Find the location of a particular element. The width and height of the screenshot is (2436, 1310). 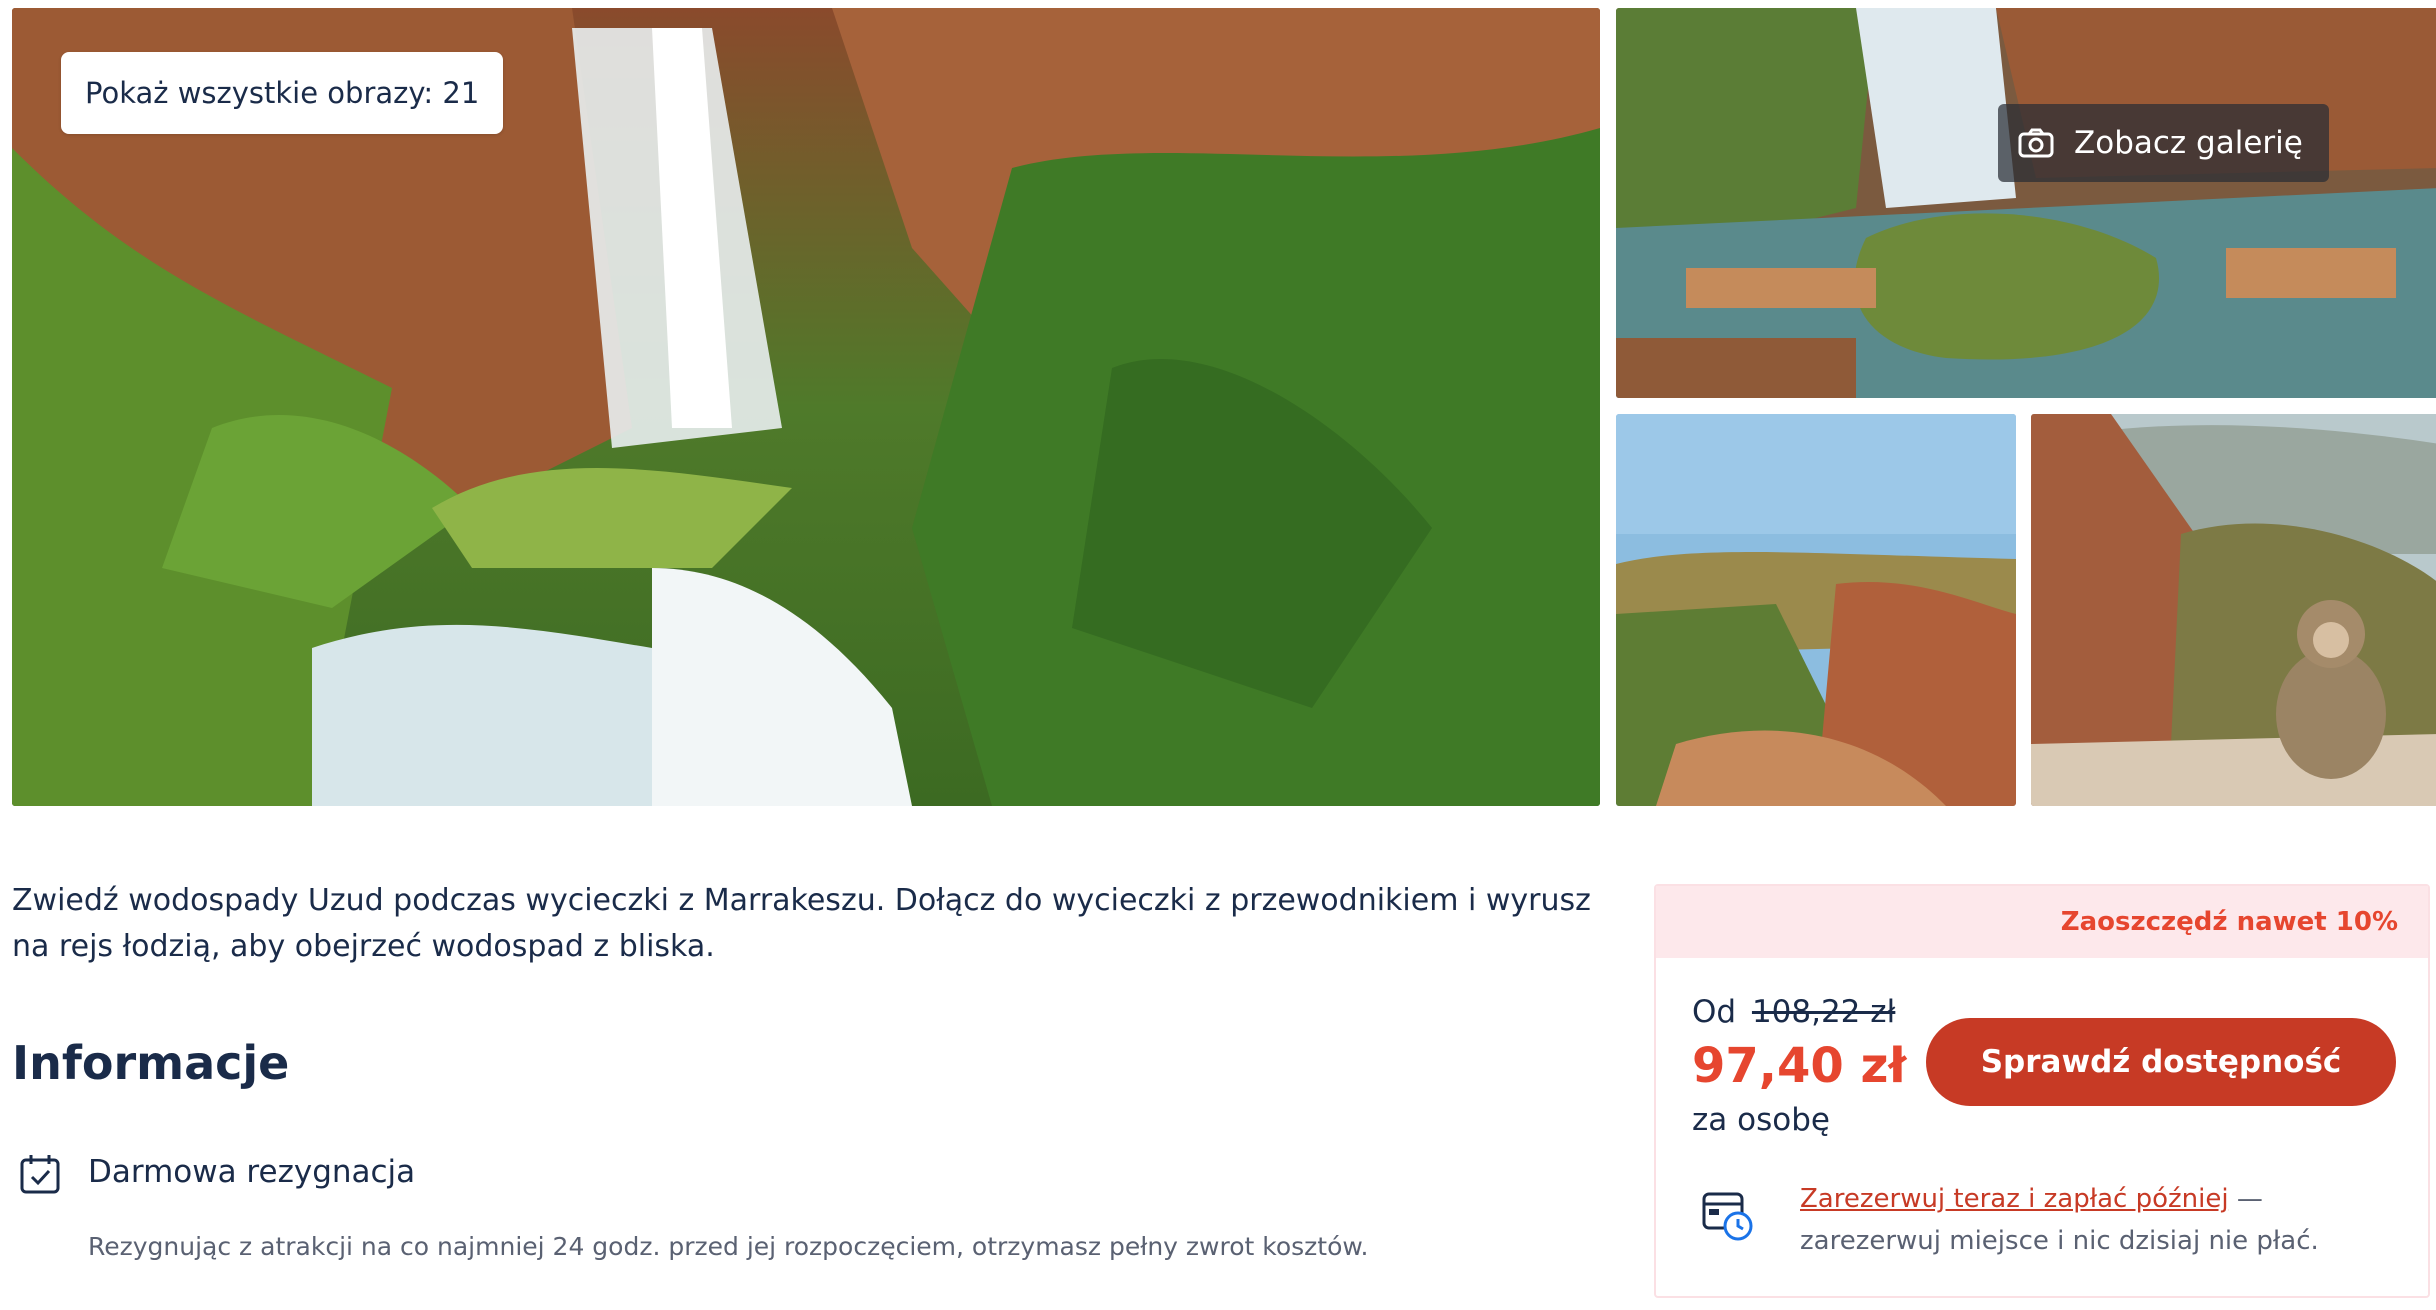

check-availability-button: Sprawdź dostępność is located at coordinates (2161, 1062).